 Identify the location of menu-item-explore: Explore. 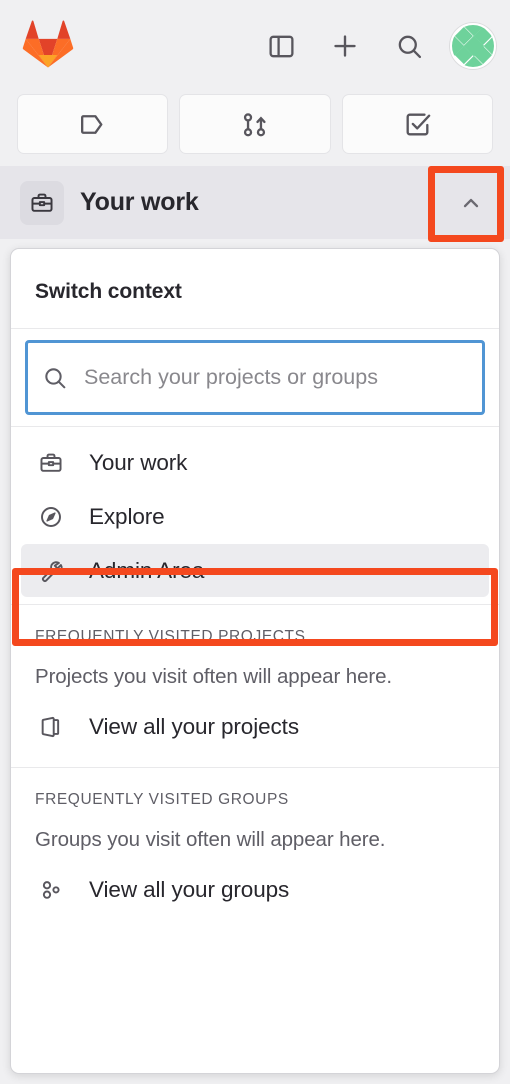
(255, 516).